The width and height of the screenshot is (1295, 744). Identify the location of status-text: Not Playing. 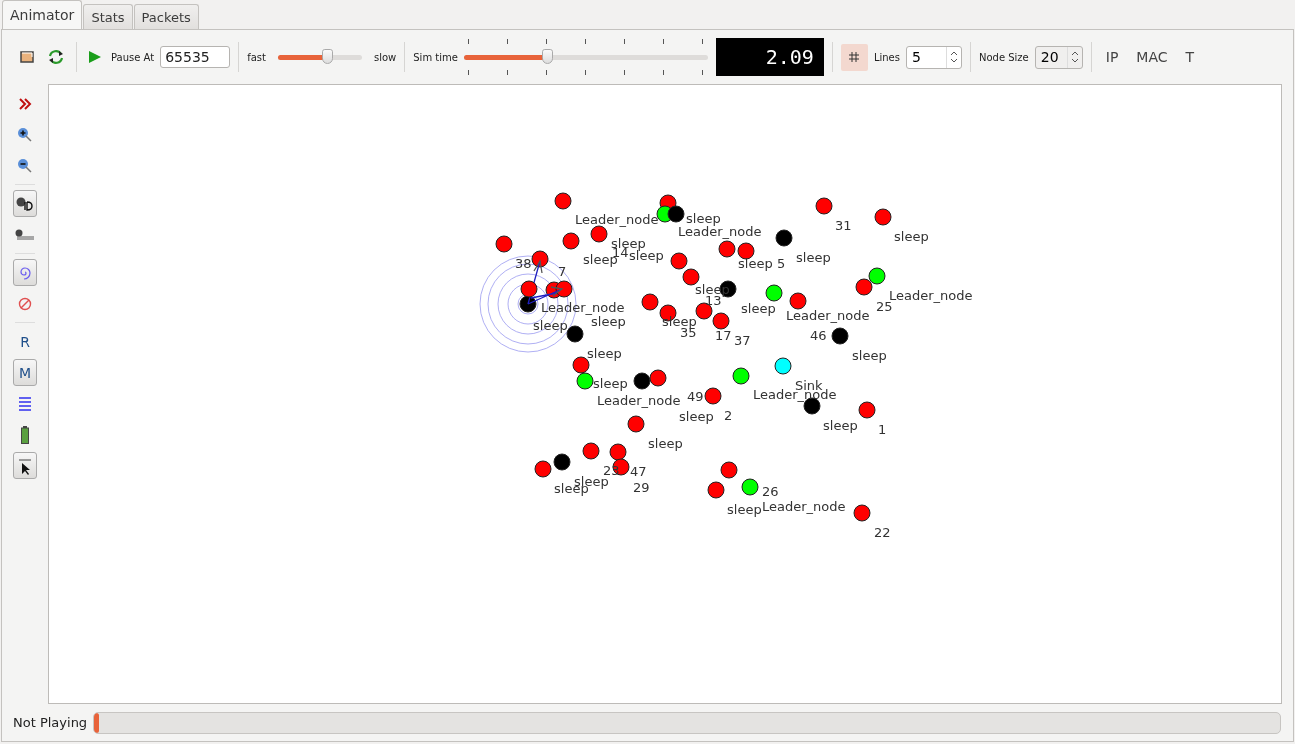
(50, 722).